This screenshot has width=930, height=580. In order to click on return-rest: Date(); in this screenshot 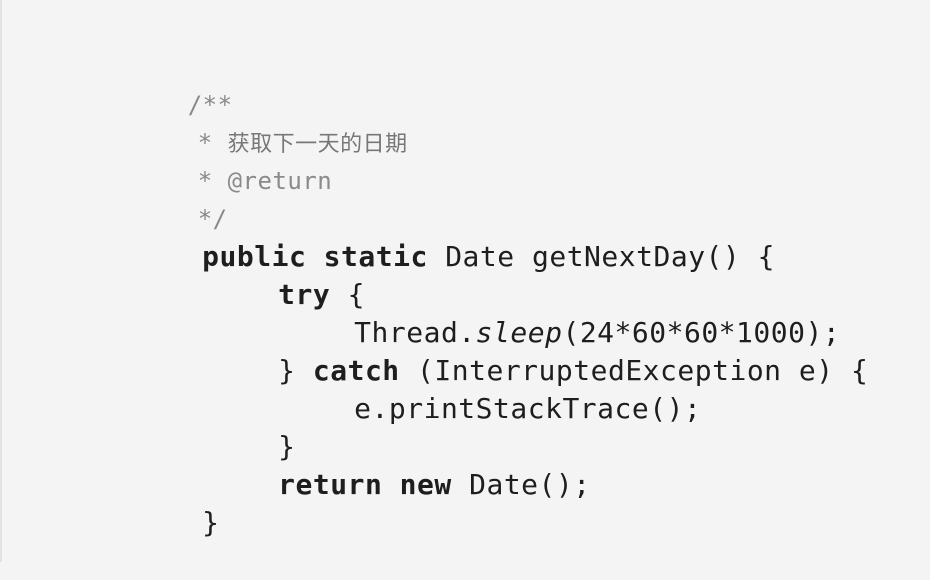, I will do `click(530, 484)`.